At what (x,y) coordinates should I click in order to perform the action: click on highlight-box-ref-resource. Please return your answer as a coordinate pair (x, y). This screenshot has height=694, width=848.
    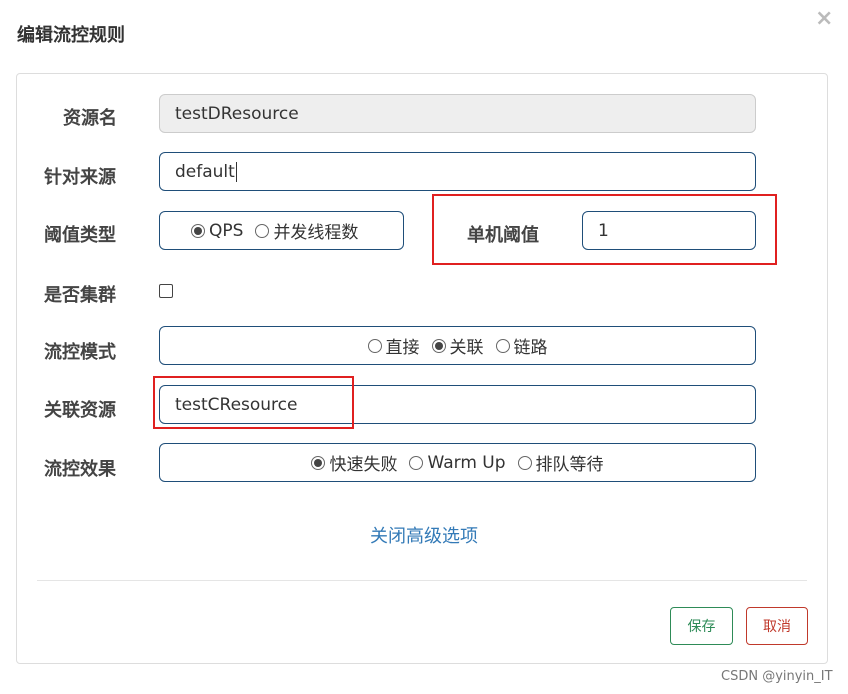
    Looking at the image, I should click on (253, 402).